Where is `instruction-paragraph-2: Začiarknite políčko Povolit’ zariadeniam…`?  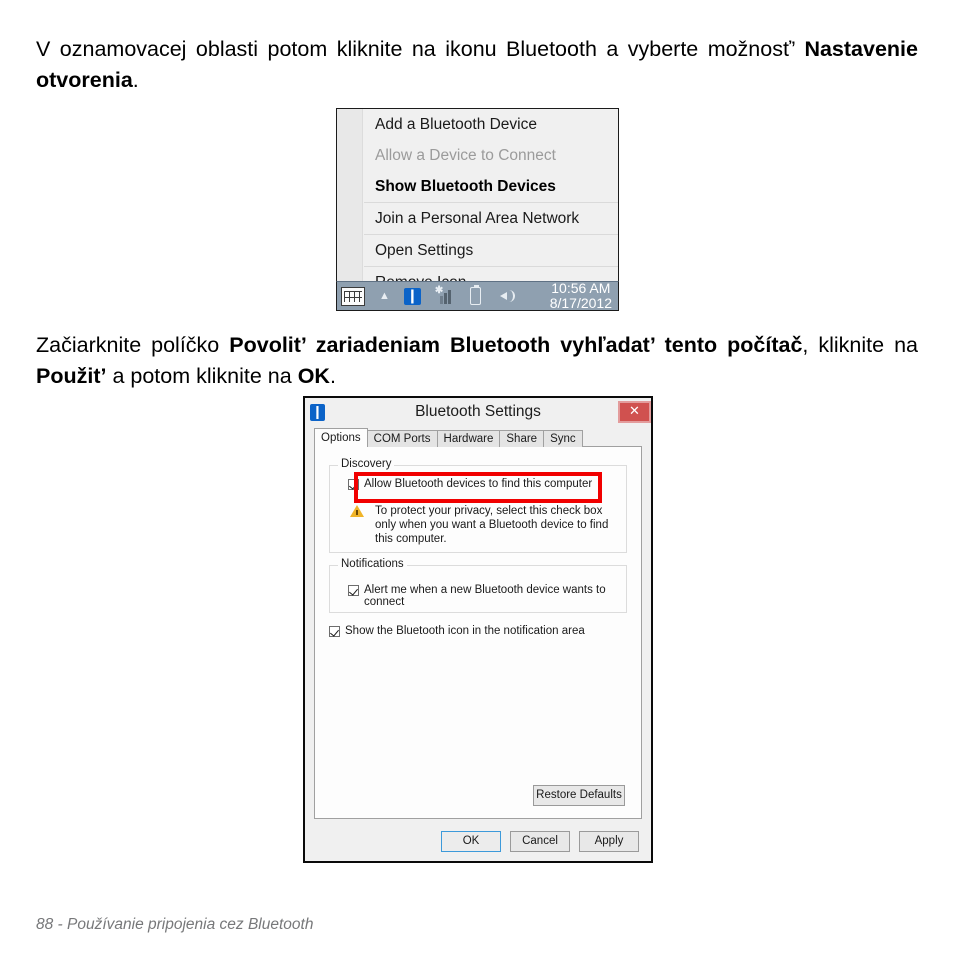 instruction-paragraph-2: Začiarknite políčko Povolit’ zariadeniam… is located at coordinates (477, 361).